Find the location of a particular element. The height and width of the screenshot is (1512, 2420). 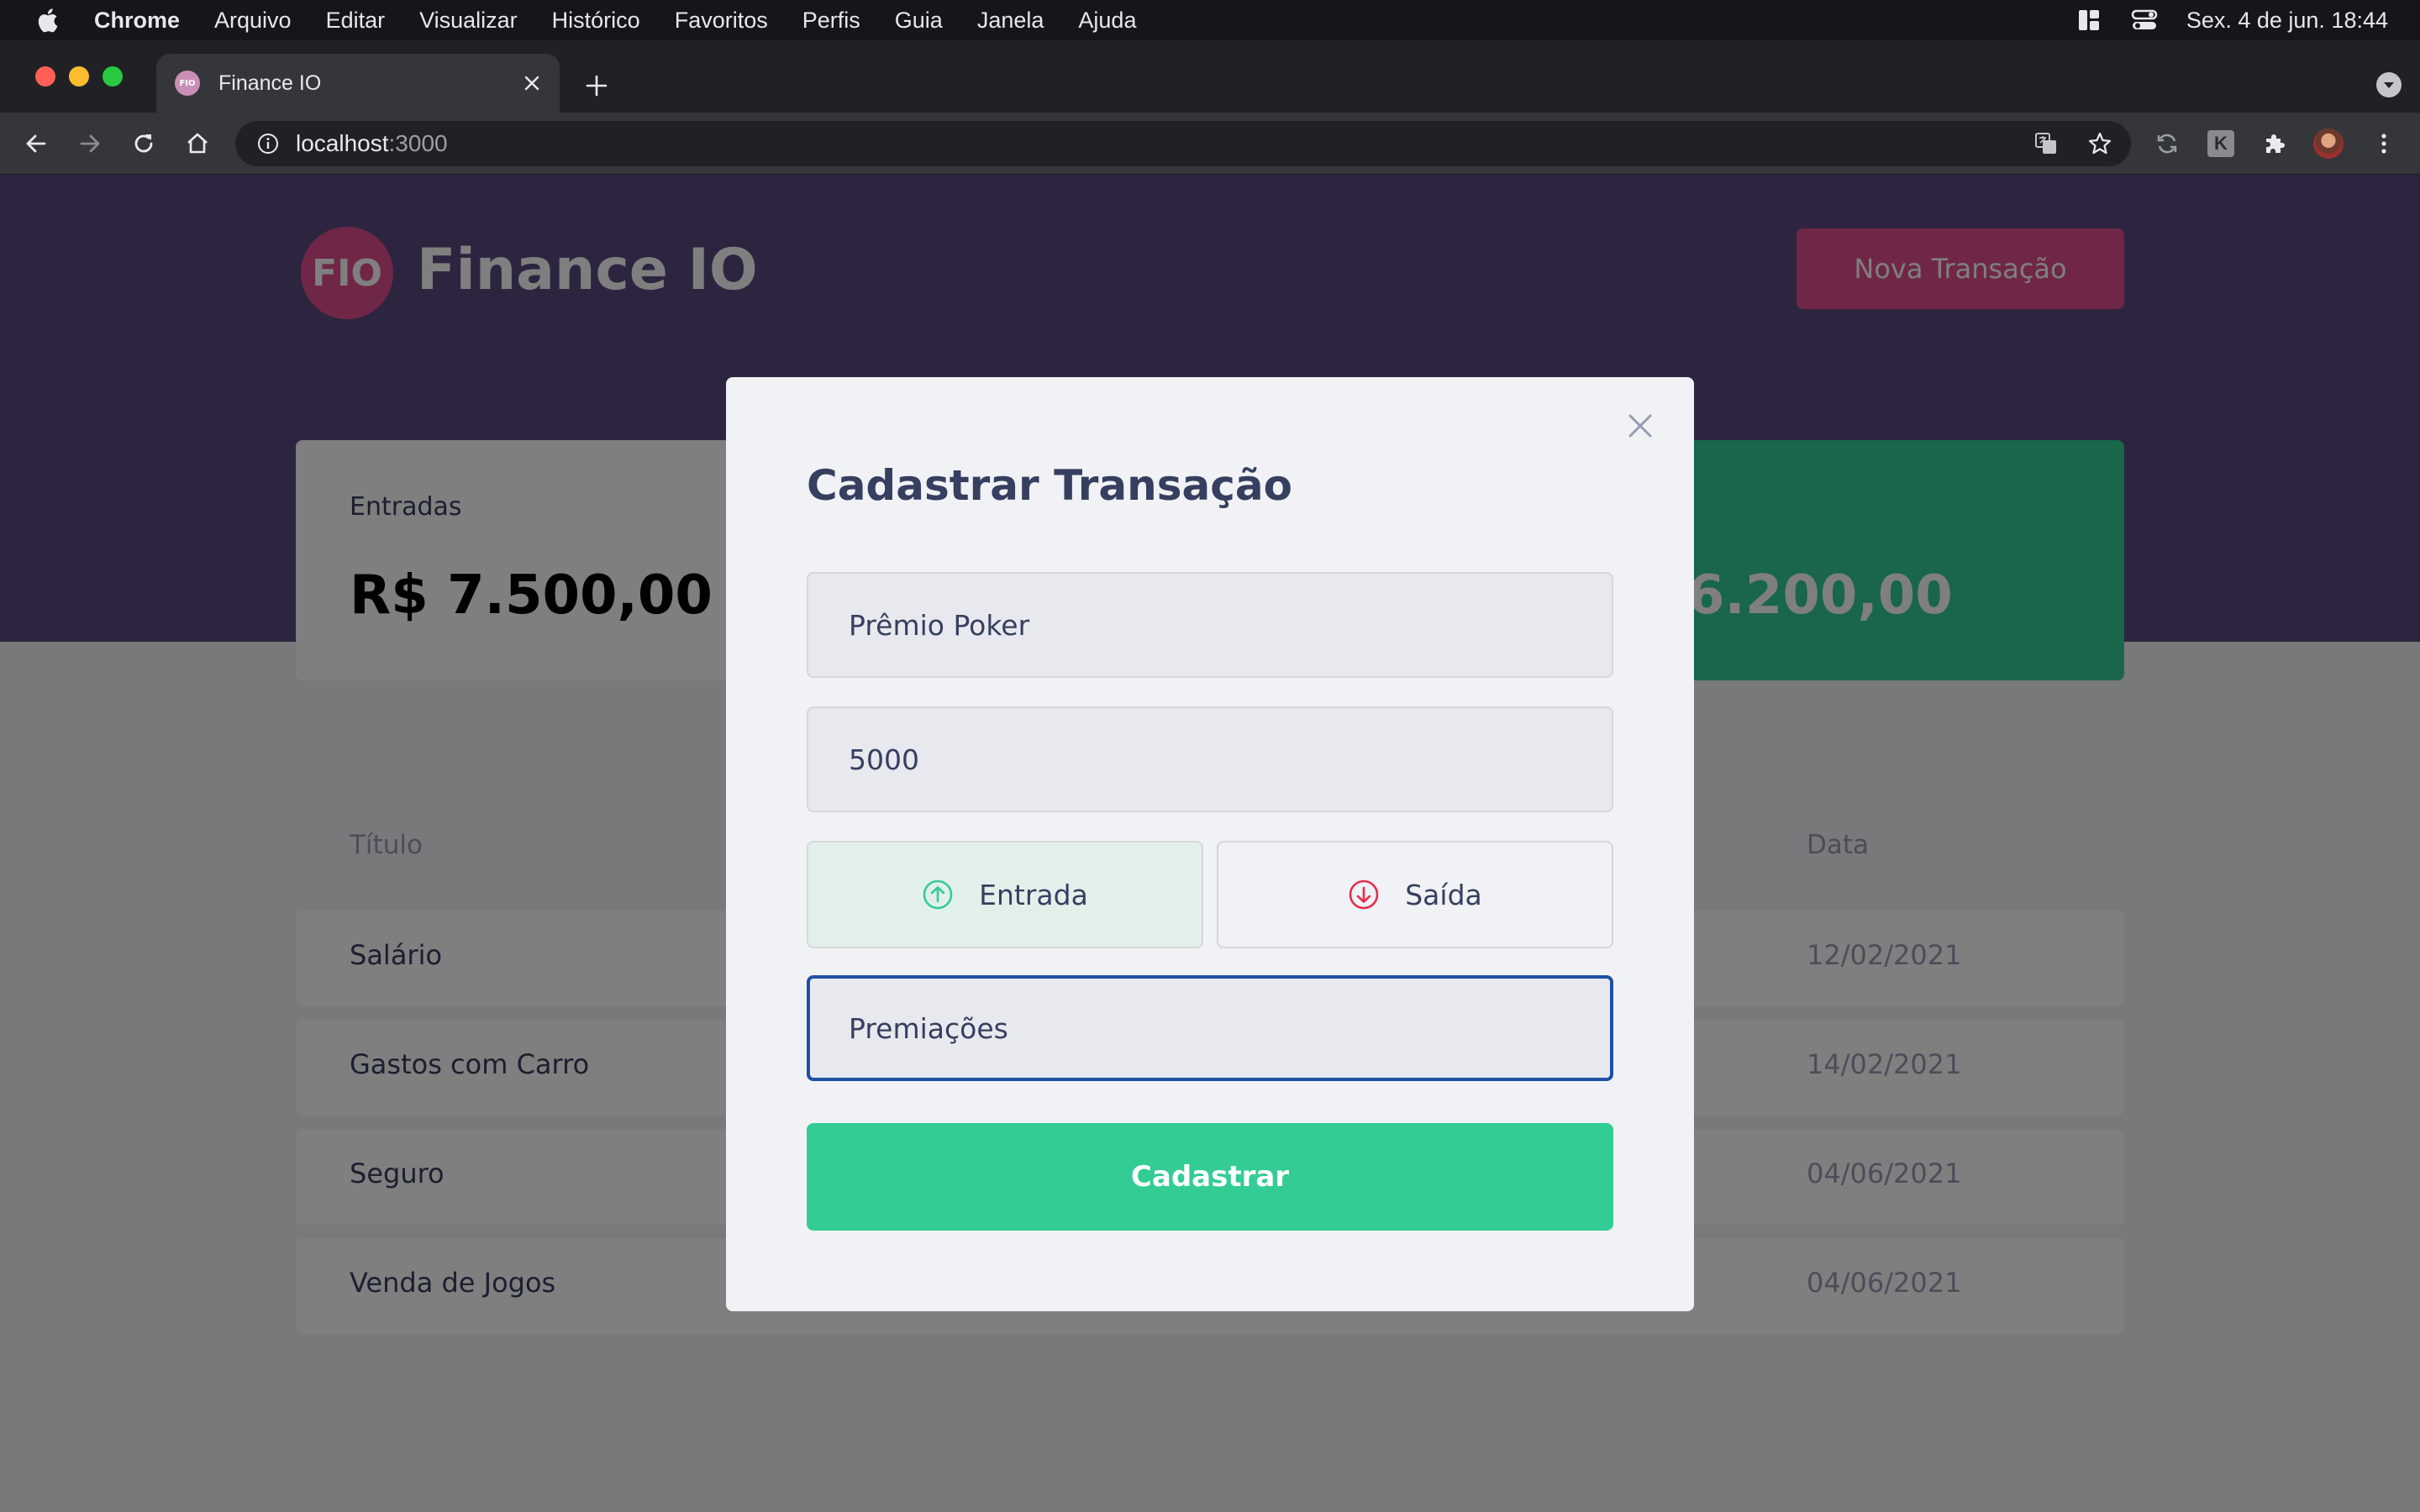

arrow-up-circle-icon is located at coordinates (938, 895).